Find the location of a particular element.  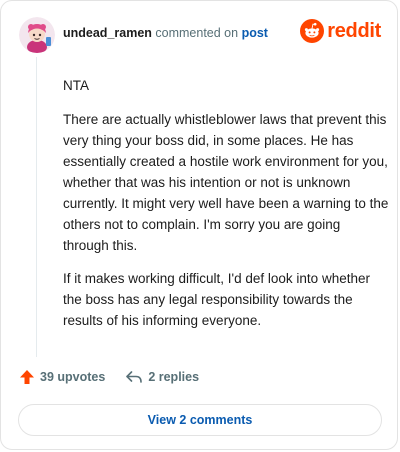

comment-actions: 39 upvotes 2 replies is located at coordinates (109, 377).